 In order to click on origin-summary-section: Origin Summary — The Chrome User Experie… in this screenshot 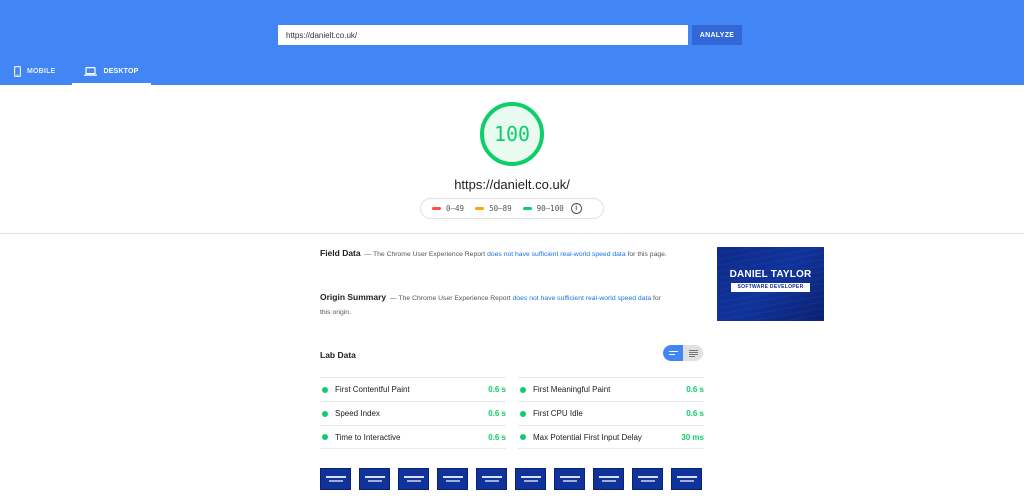, I will do `click(495, 305)`.